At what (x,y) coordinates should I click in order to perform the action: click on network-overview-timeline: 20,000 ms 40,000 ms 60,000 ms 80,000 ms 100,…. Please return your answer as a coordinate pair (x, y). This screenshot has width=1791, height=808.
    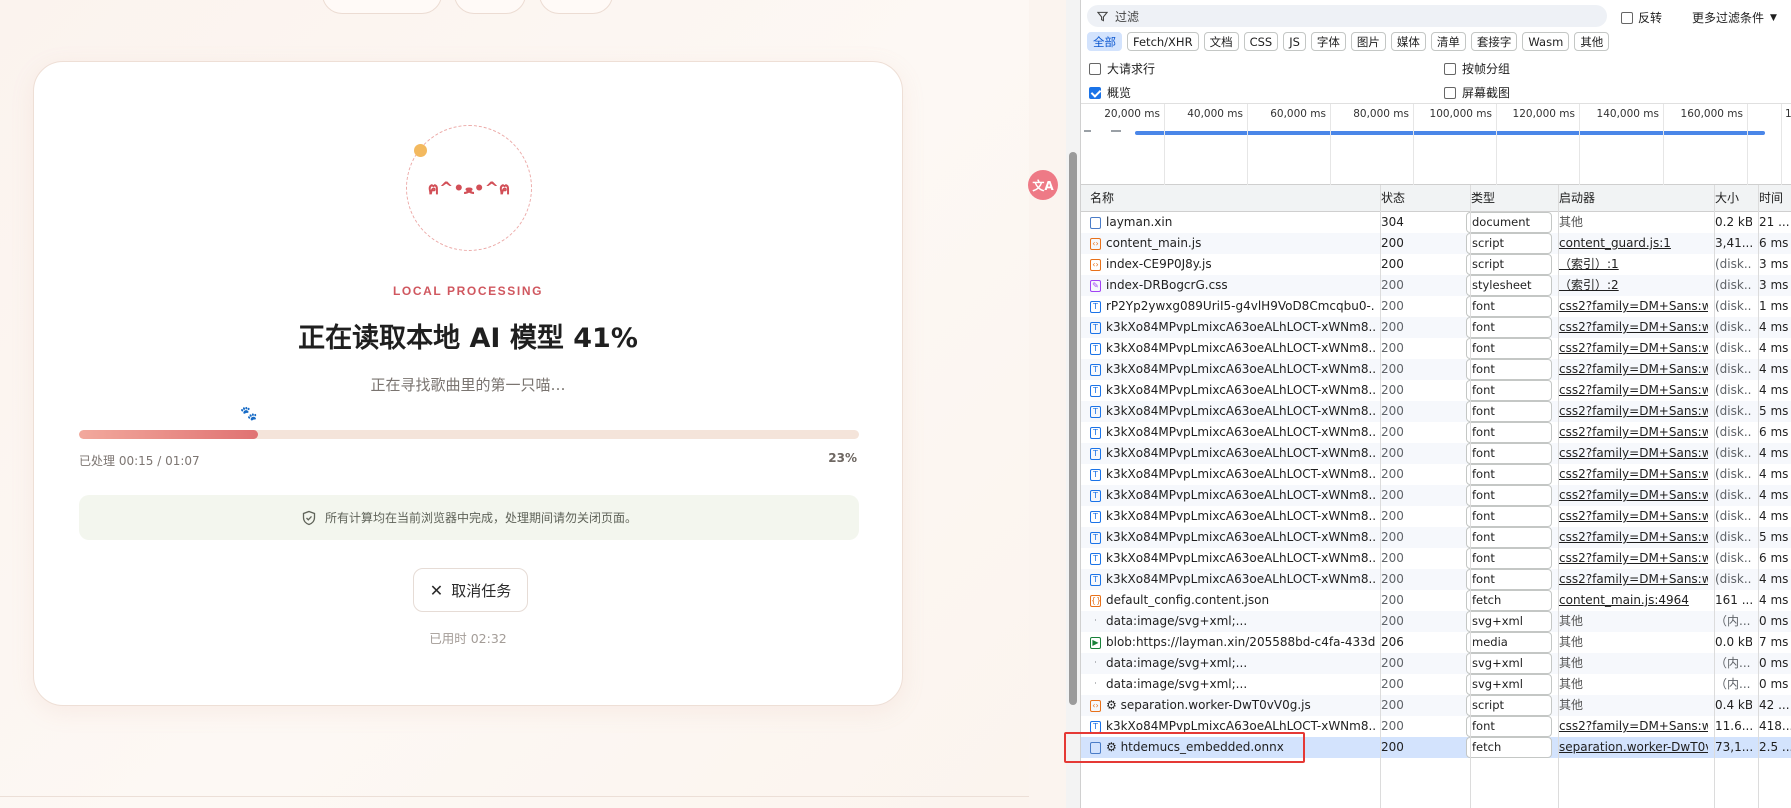
    Looking at the image, I should click on (1436, 144).